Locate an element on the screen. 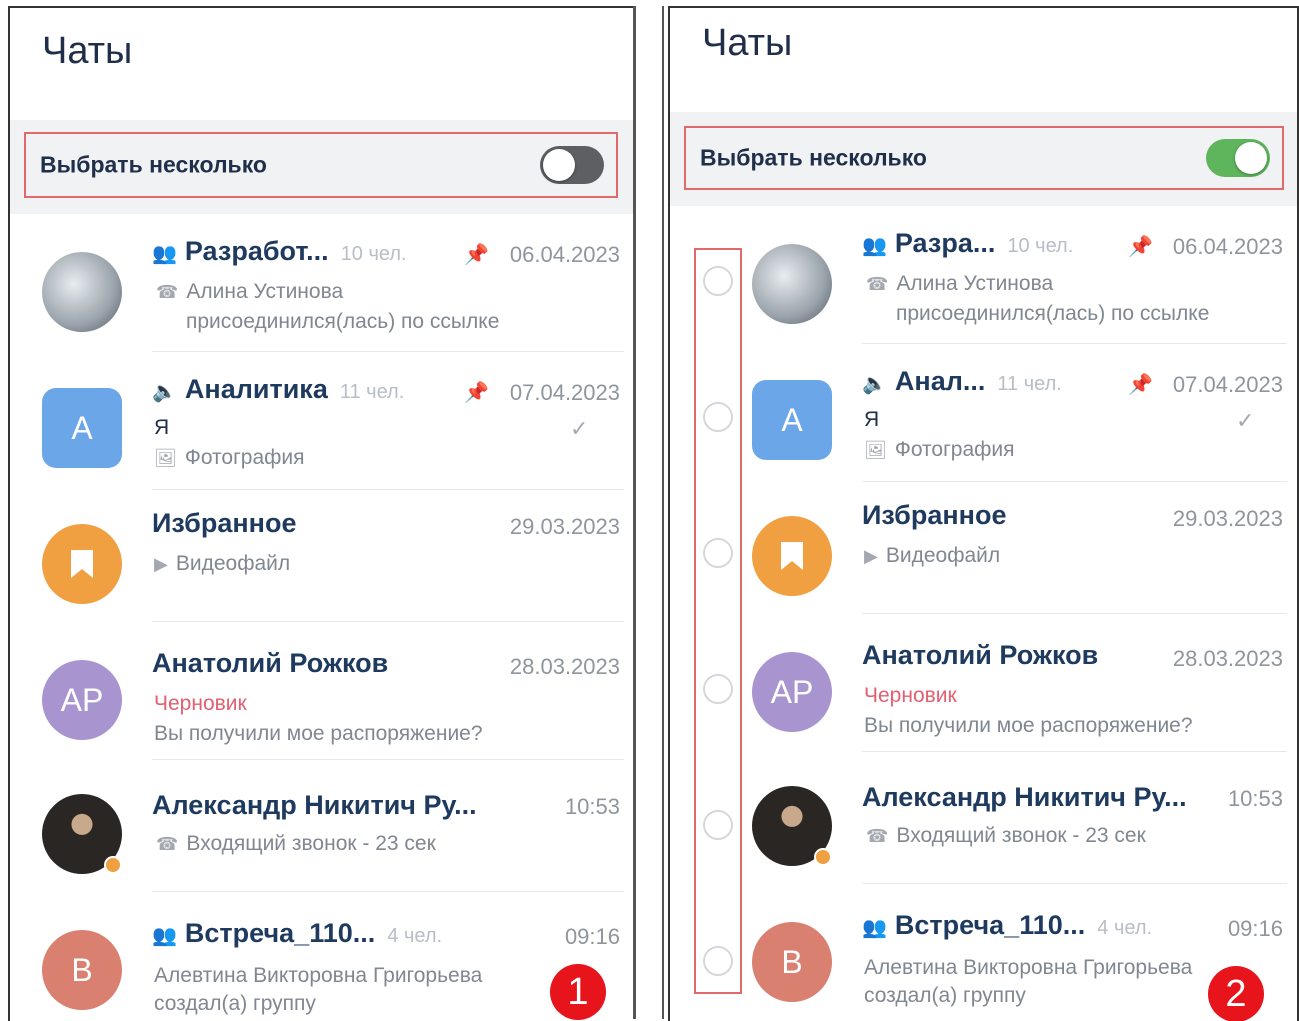  megaphone-icon: 🔈 is located at coordinates (164, 392).